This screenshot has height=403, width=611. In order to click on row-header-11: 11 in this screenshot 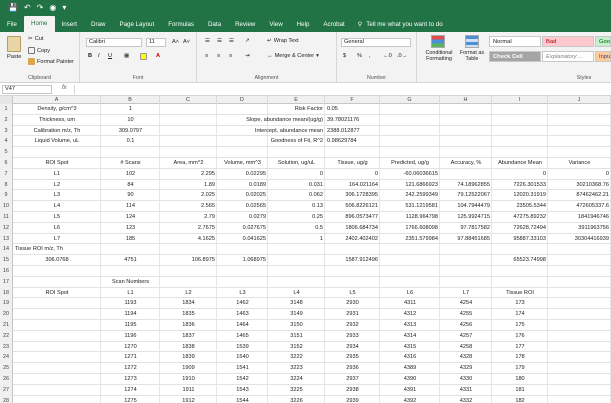, I will do `click(6, 217)`.